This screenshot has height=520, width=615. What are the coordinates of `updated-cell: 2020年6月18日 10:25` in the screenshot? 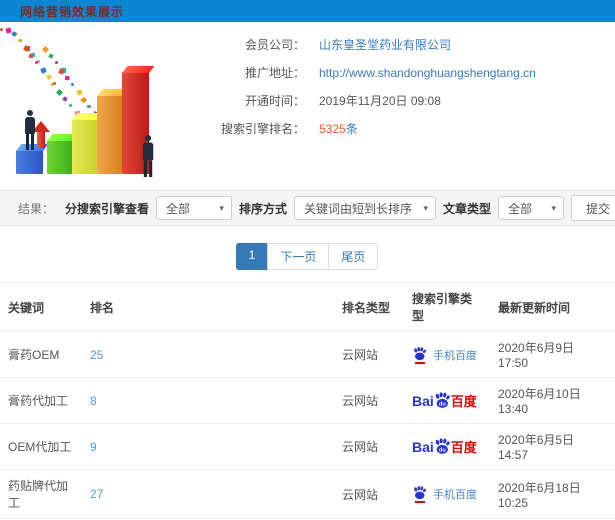 It's located at (552, 494).